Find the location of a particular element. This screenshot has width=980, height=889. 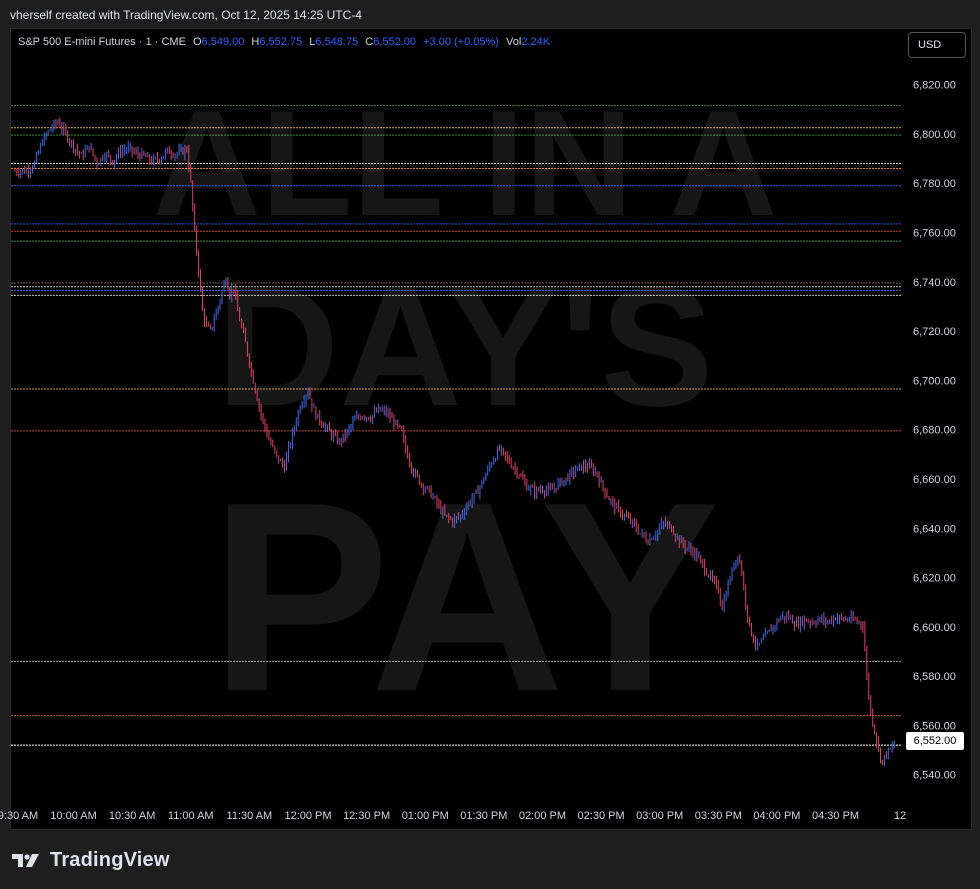

tradingview-wordmark: TradingView is located at coordinates (110, 859).